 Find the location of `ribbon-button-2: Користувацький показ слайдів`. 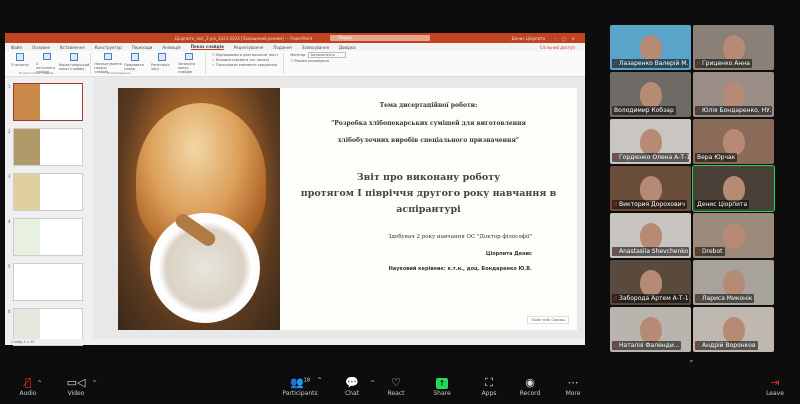

ribbon-button-2: Користувацький показ слайдів is located at coordinates (74, 63).